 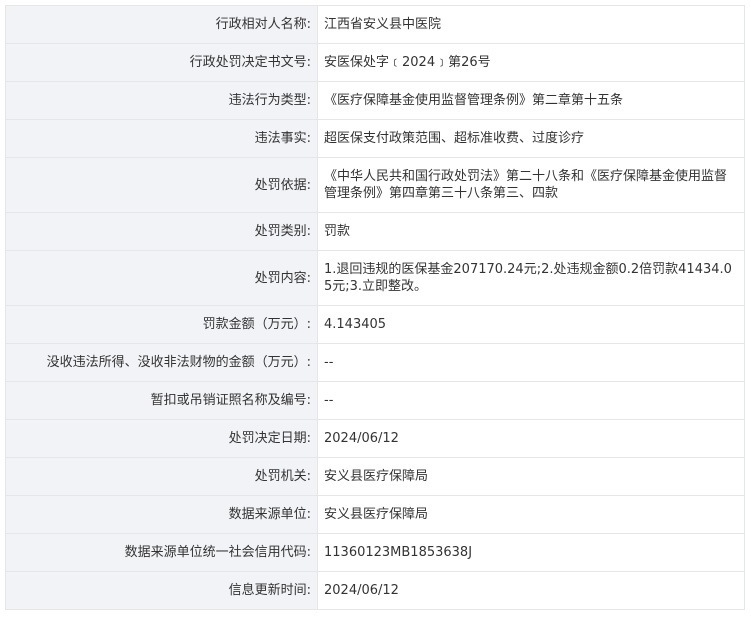 What do you see at coordinates (161, 324) in the screenshot?
I see `field-label: 罚款金额（万元）:` at bounding box center [161, 324].